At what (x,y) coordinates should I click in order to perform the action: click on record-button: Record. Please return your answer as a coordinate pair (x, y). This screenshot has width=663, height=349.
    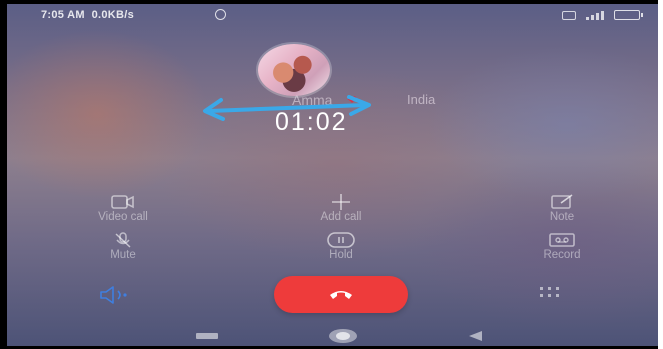
    Looking at the image, I should click on (562, 252).